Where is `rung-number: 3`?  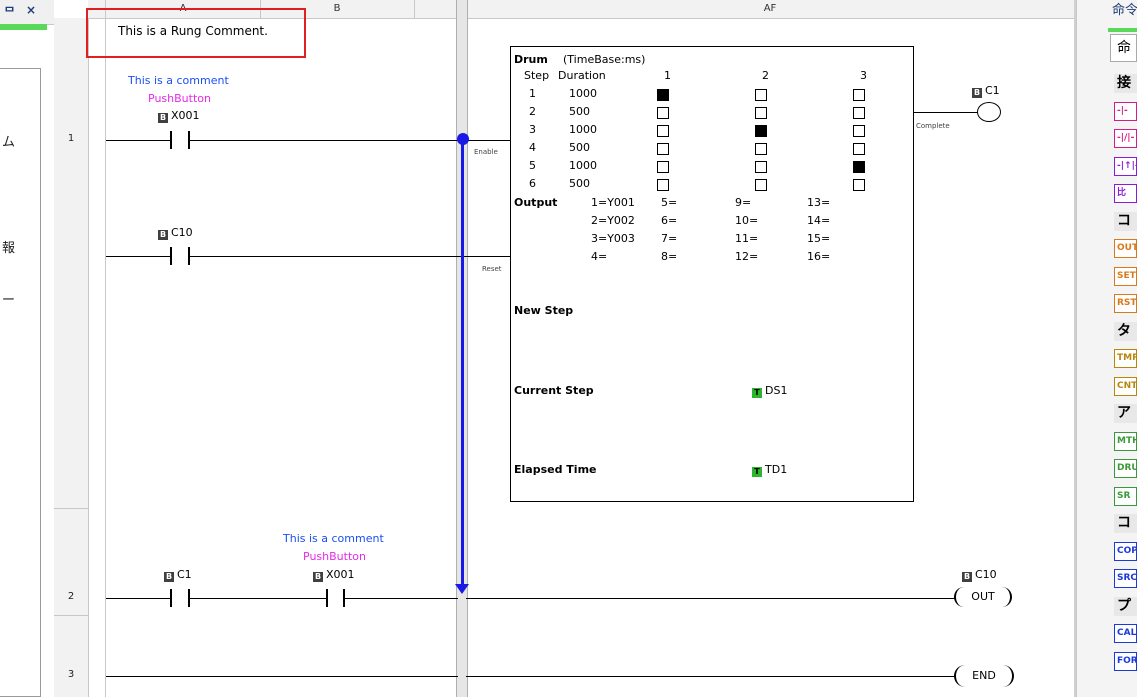 rung-number: 3 is located at coordinates (71, 674).